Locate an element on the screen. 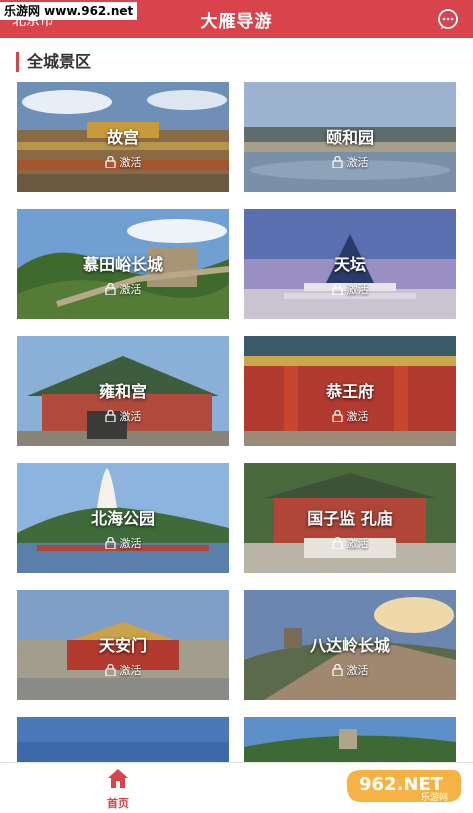  spot-name: 雍和宫 is located at coordinates (122, 391).